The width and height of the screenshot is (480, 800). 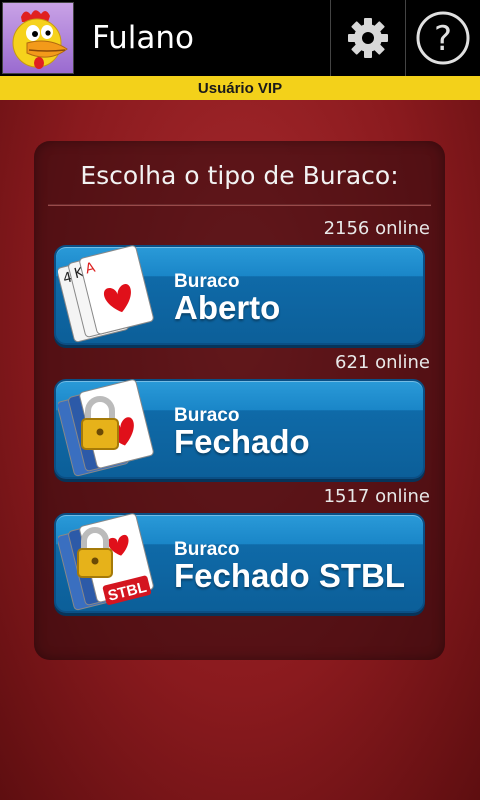 I want to click on option-title: Fechado, so click(x=242, y=441).